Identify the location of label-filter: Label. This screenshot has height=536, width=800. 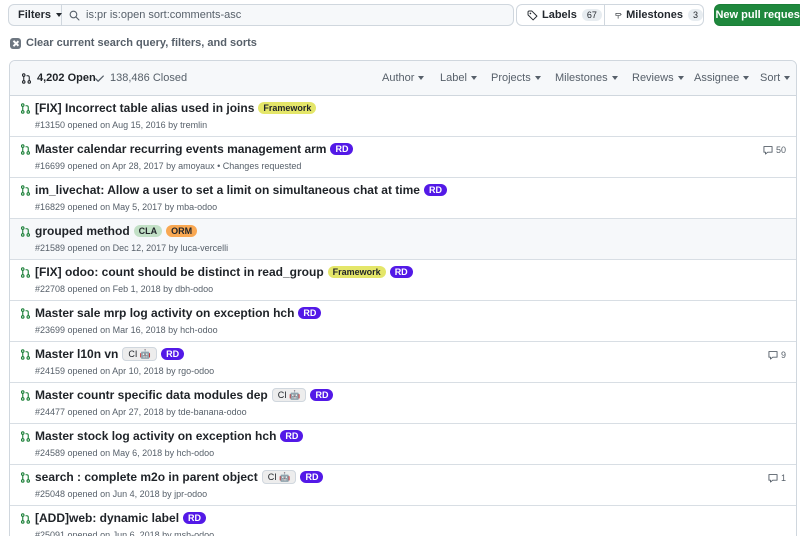
(458, 78).